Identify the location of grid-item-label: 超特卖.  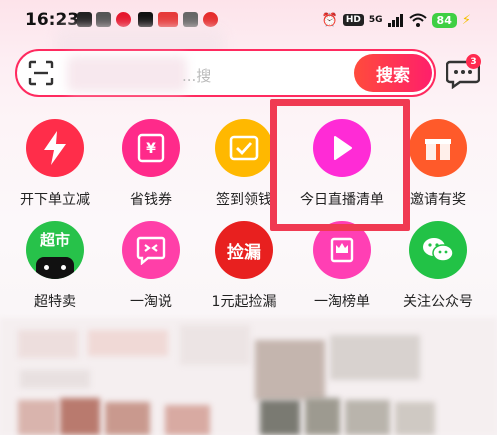
(55, 302).